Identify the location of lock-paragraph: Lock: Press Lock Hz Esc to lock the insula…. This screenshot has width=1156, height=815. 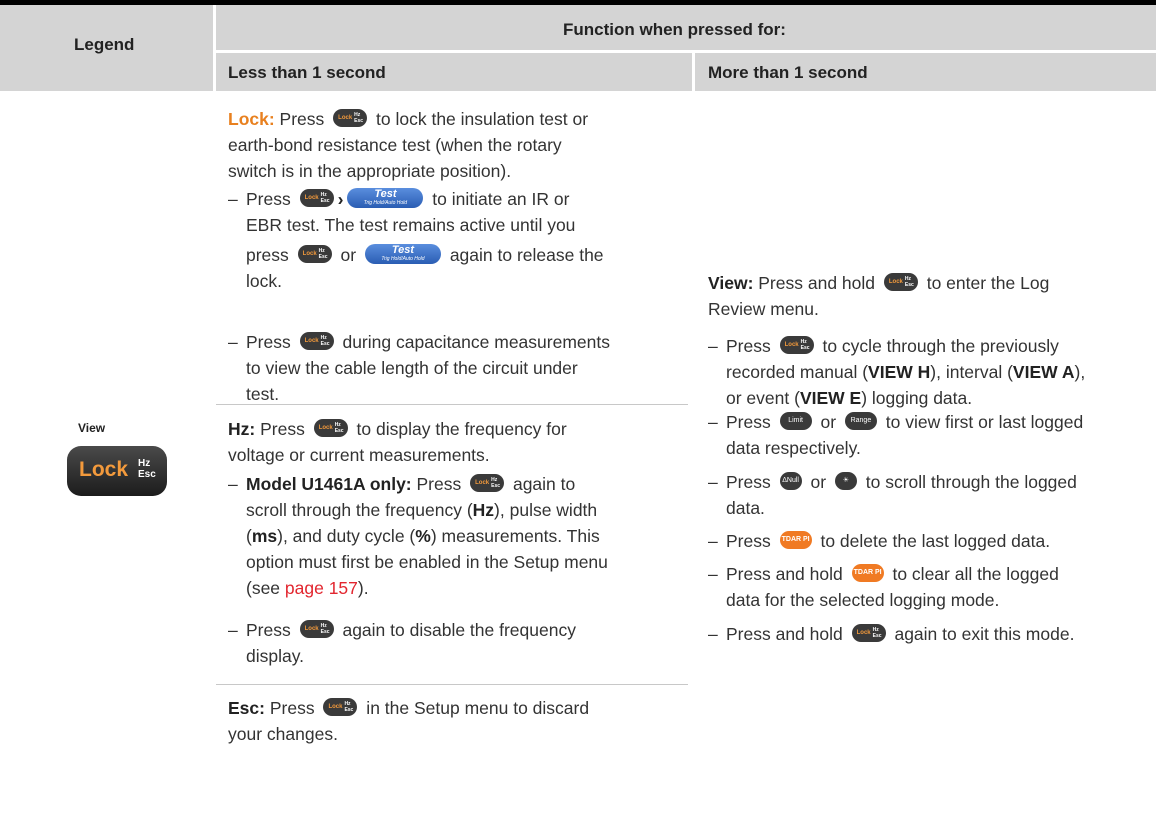
(408, 145).